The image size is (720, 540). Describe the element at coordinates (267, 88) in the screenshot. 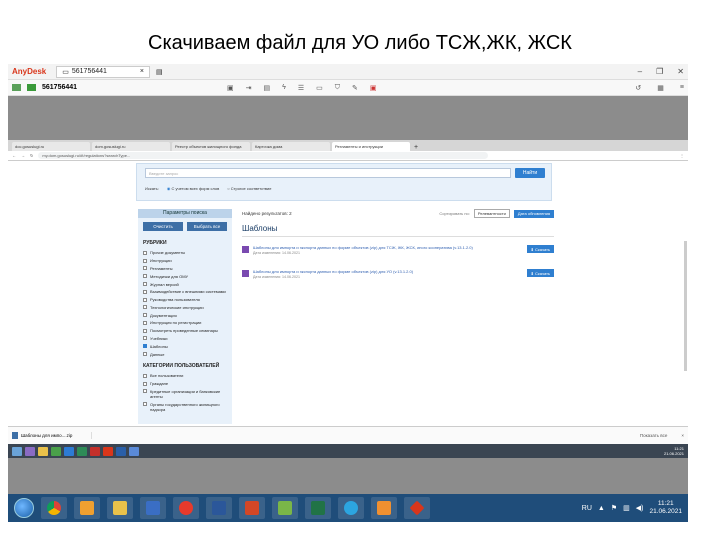

I see `toolbar-icon: ▤` at that location.